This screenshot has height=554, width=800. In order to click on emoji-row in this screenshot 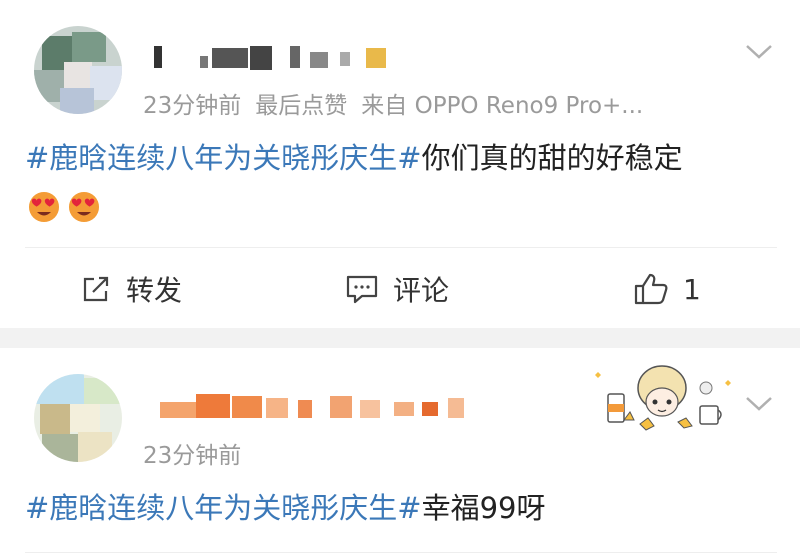, I will do `click(64, 207)`.